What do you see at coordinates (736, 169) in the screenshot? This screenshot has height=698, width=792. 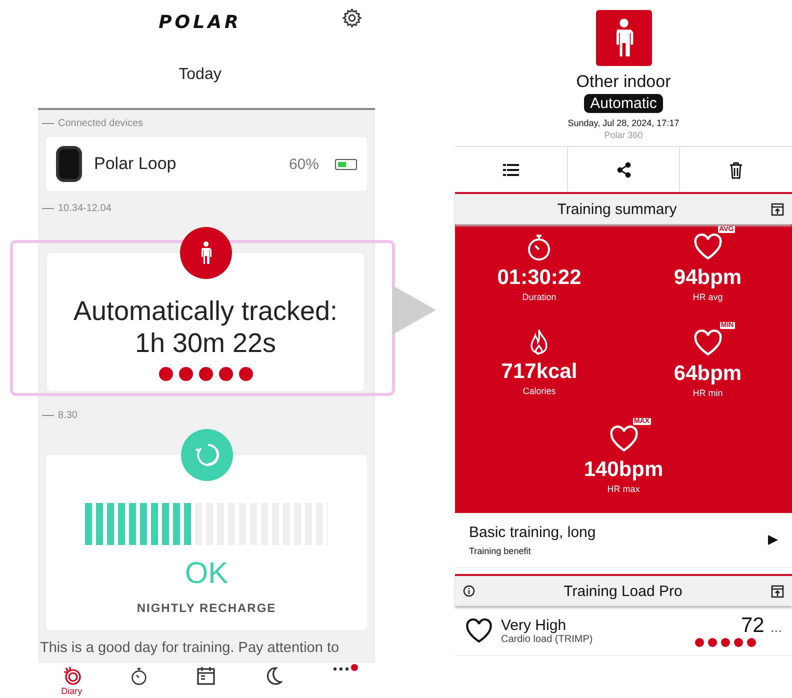 I see `trash-icon` at bounding box center [736, 169].